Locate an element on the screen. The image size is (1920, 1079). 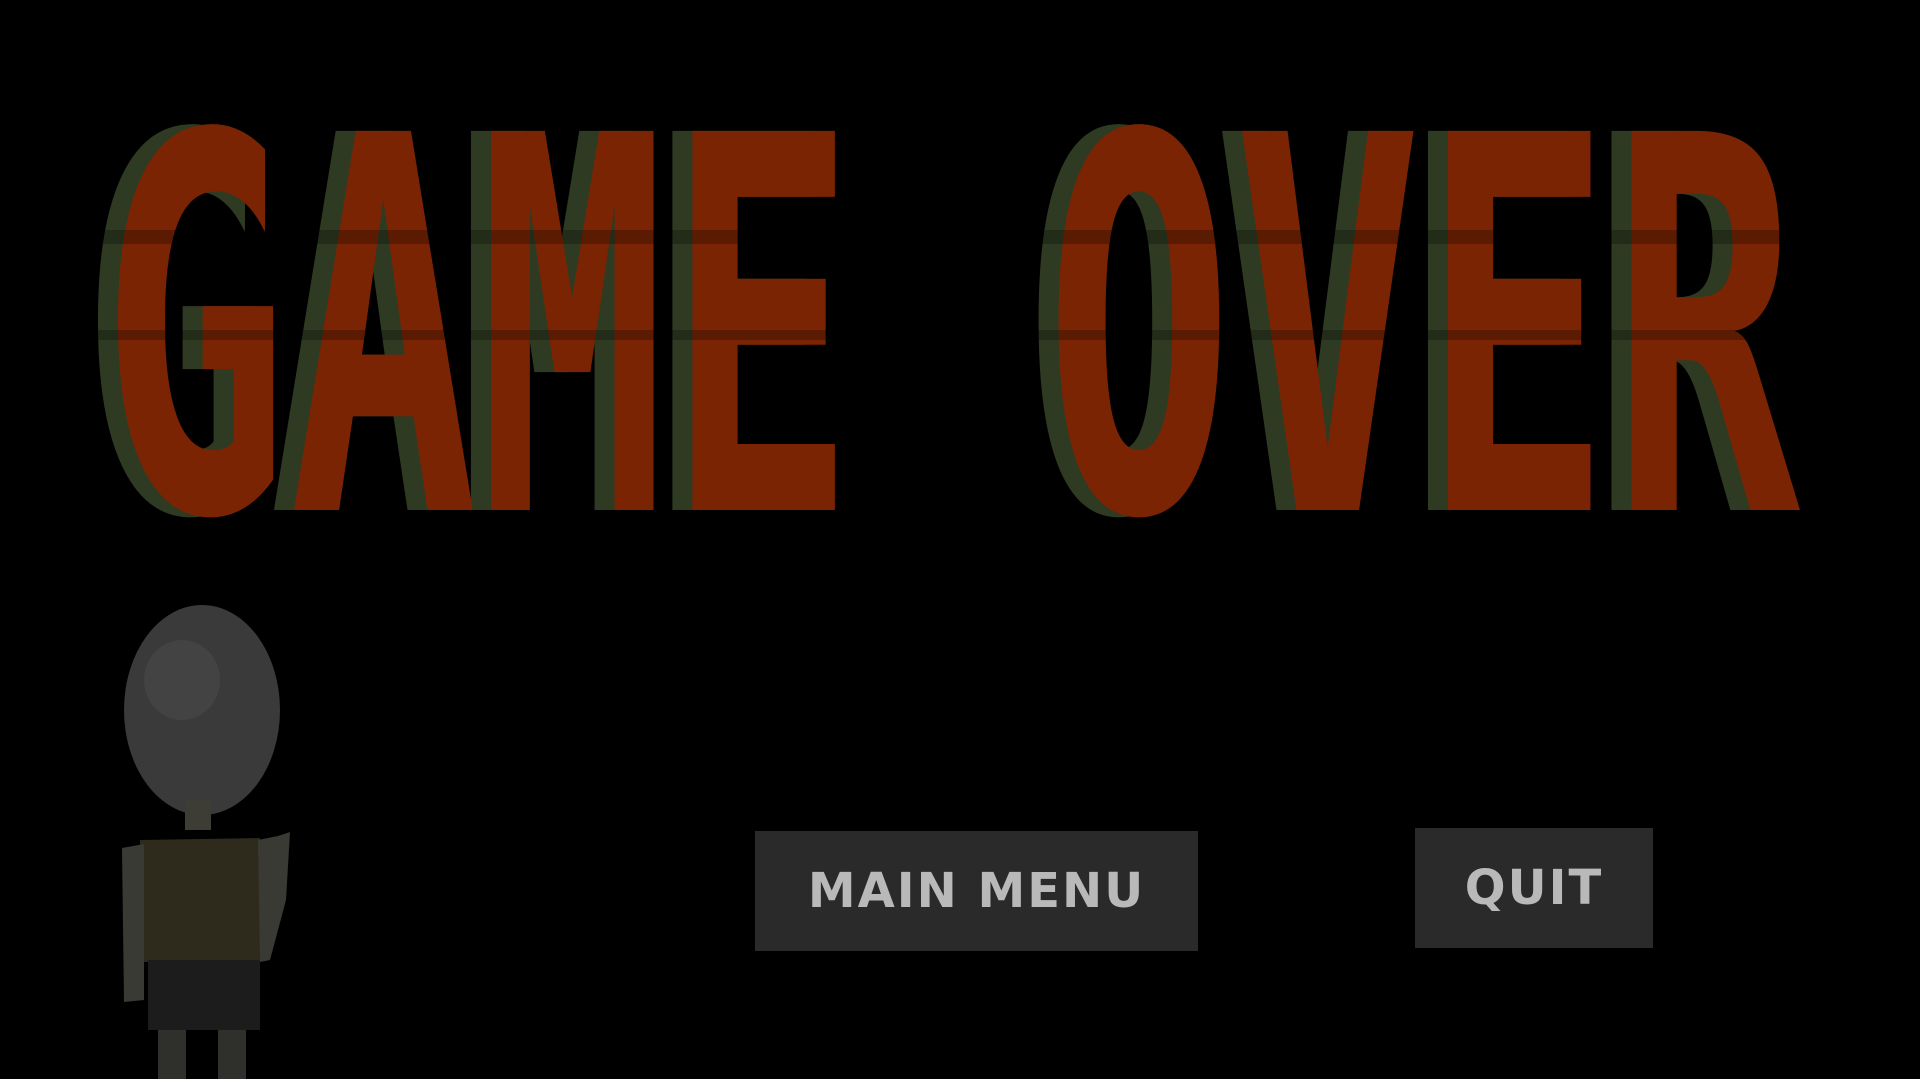
character-figure is located at coordinates (206, 842).